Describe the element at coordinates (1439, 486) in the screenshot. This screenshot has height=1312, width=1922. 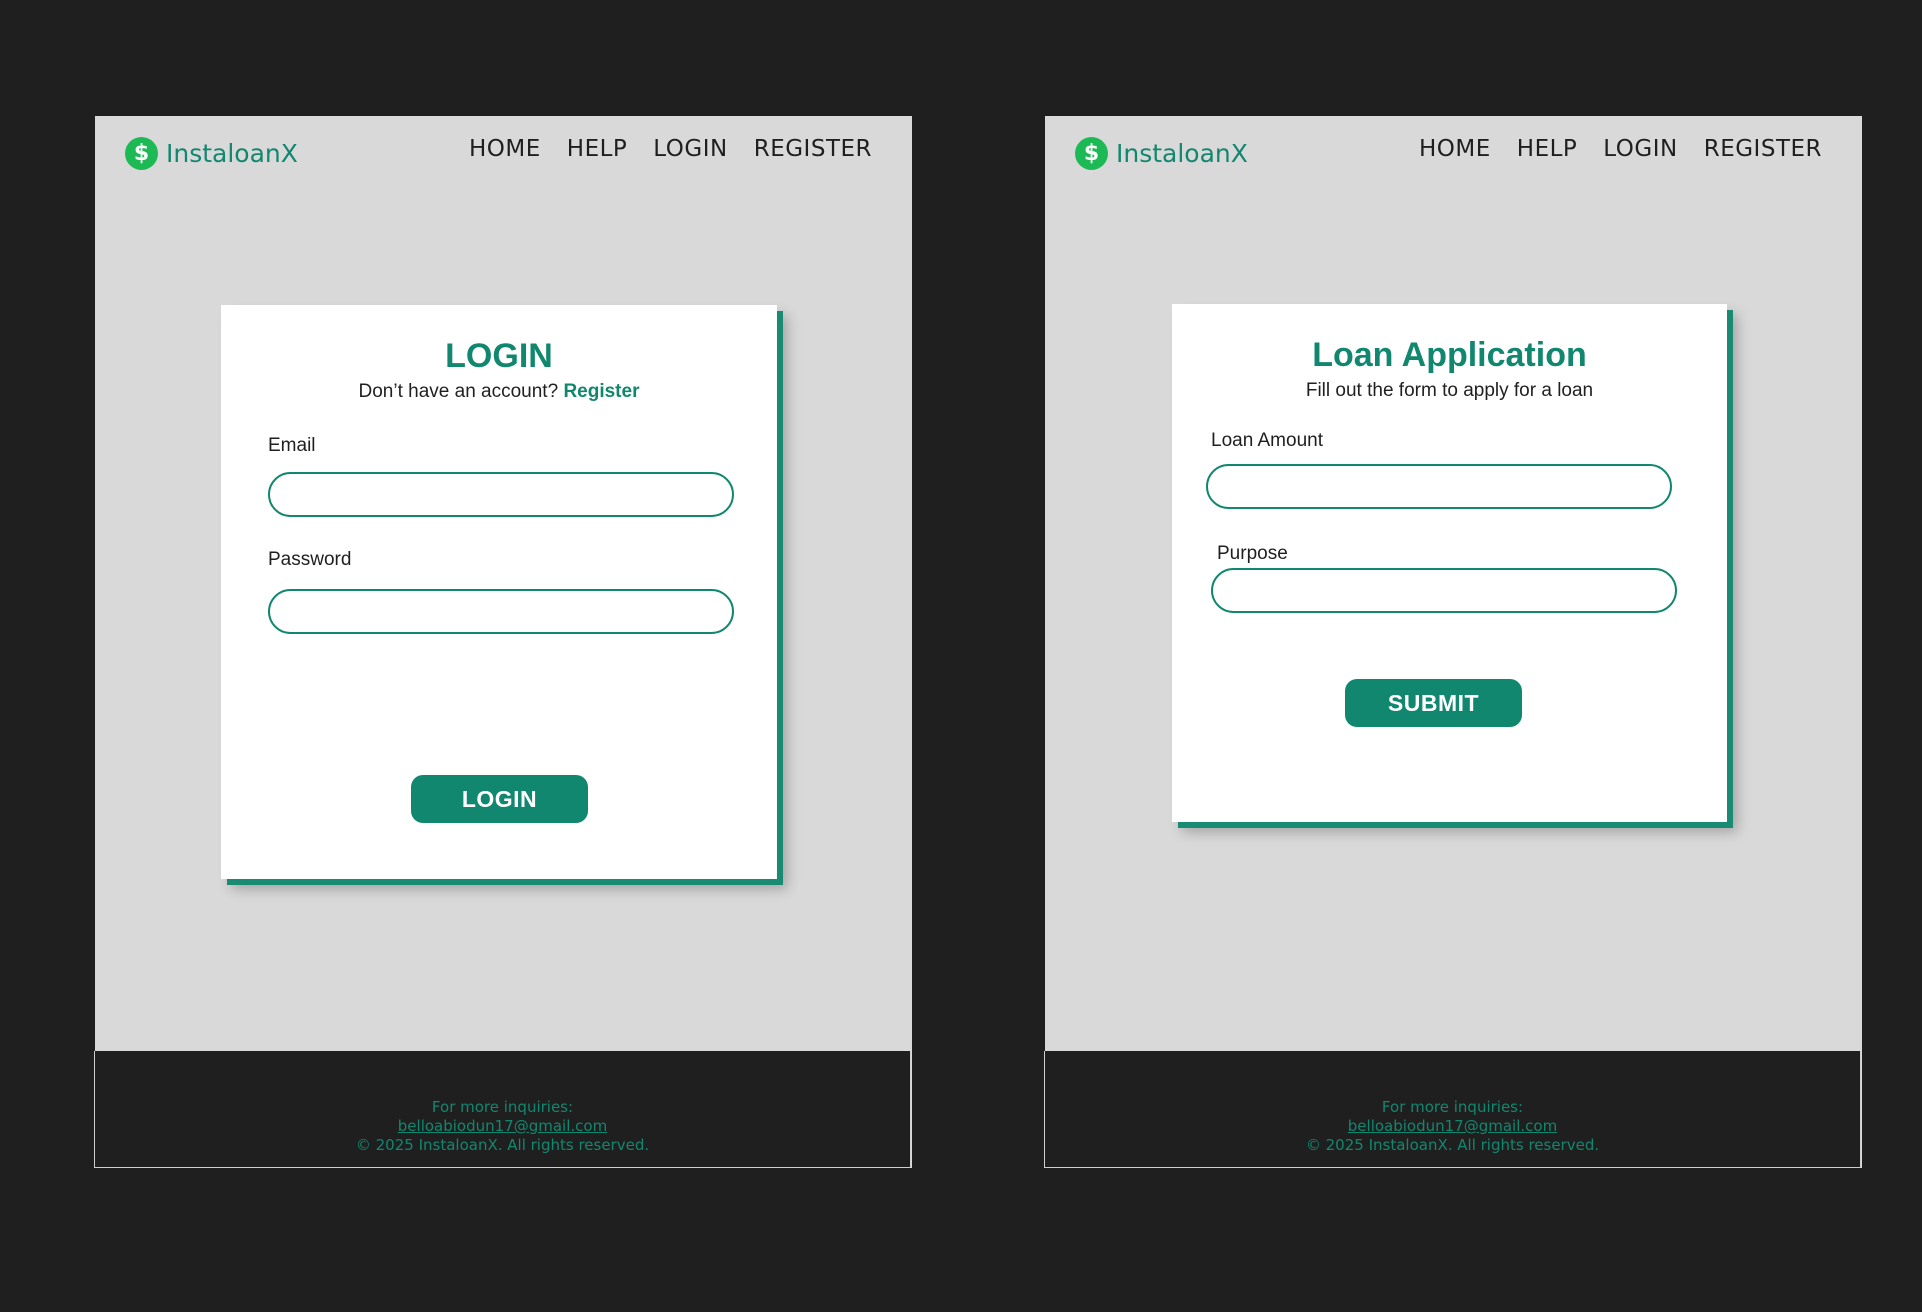
I see `loan-amount-field` at that location.